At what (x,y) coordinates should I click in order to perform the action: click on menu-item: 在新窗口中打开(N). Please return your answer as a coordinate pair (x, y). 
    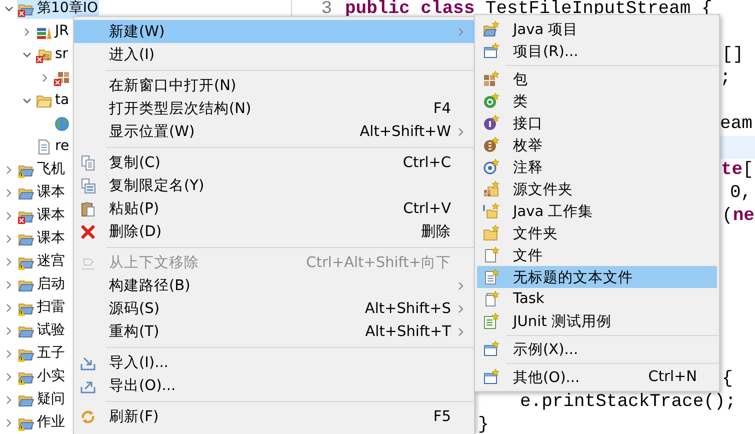
    Looking at the image, I should click on (274, 85).